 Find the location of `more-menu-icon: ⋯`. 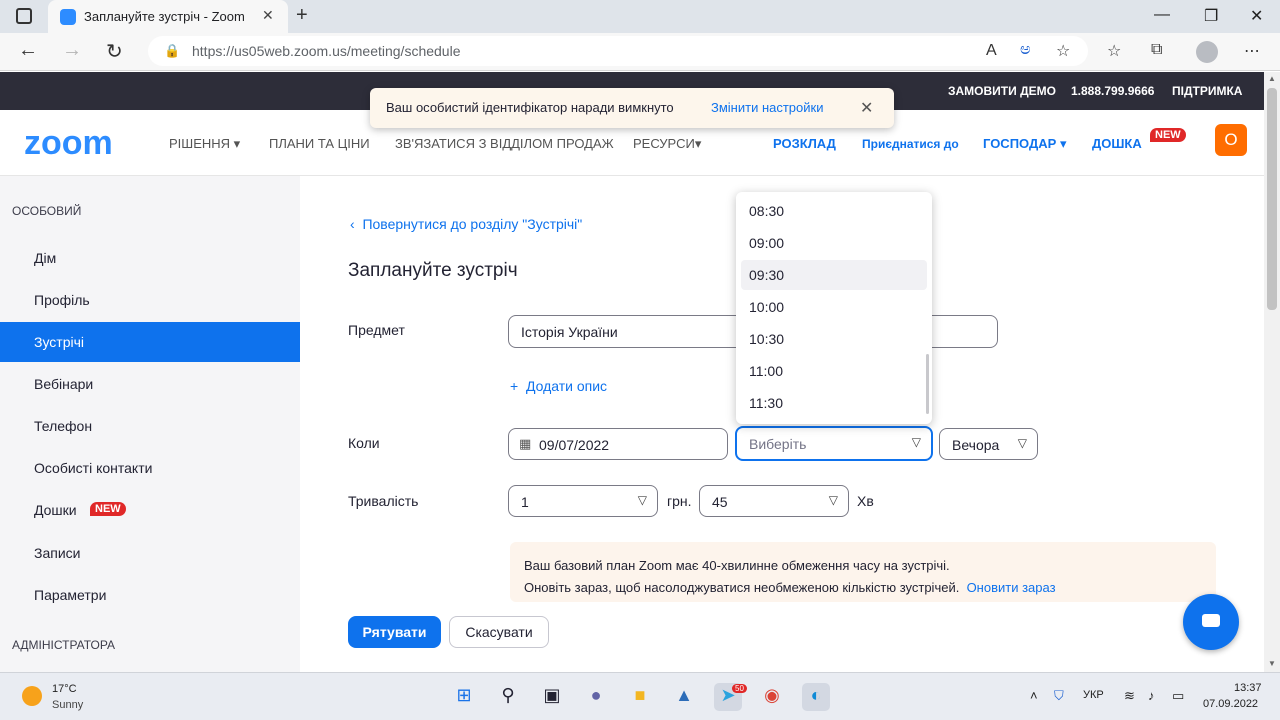

more-menu-icon: ⋯ is located at coordinates (1252, 51).